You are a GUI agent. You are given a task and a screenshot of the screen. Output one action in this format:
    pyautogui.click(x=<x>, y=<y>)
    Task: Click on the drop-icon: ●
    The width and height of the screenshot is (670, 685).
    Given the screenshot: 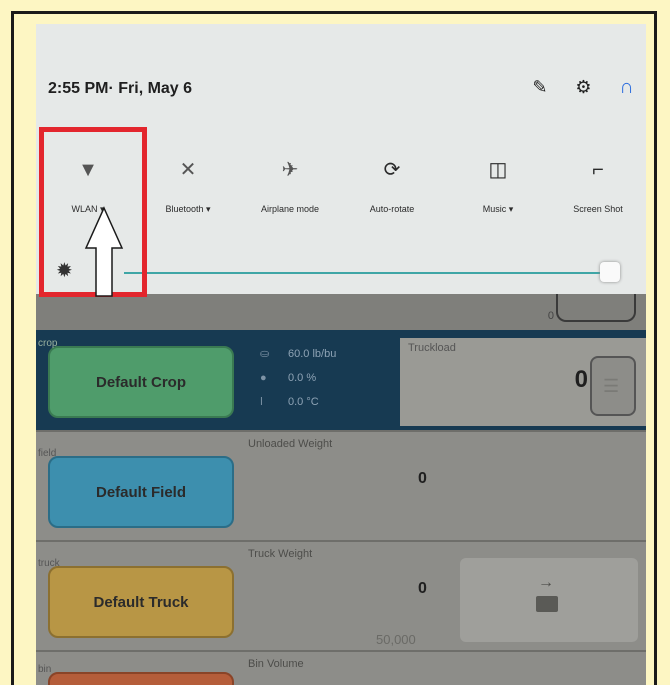 What is the action you would take?
    pyautogui.click(x=263, y=378)
    